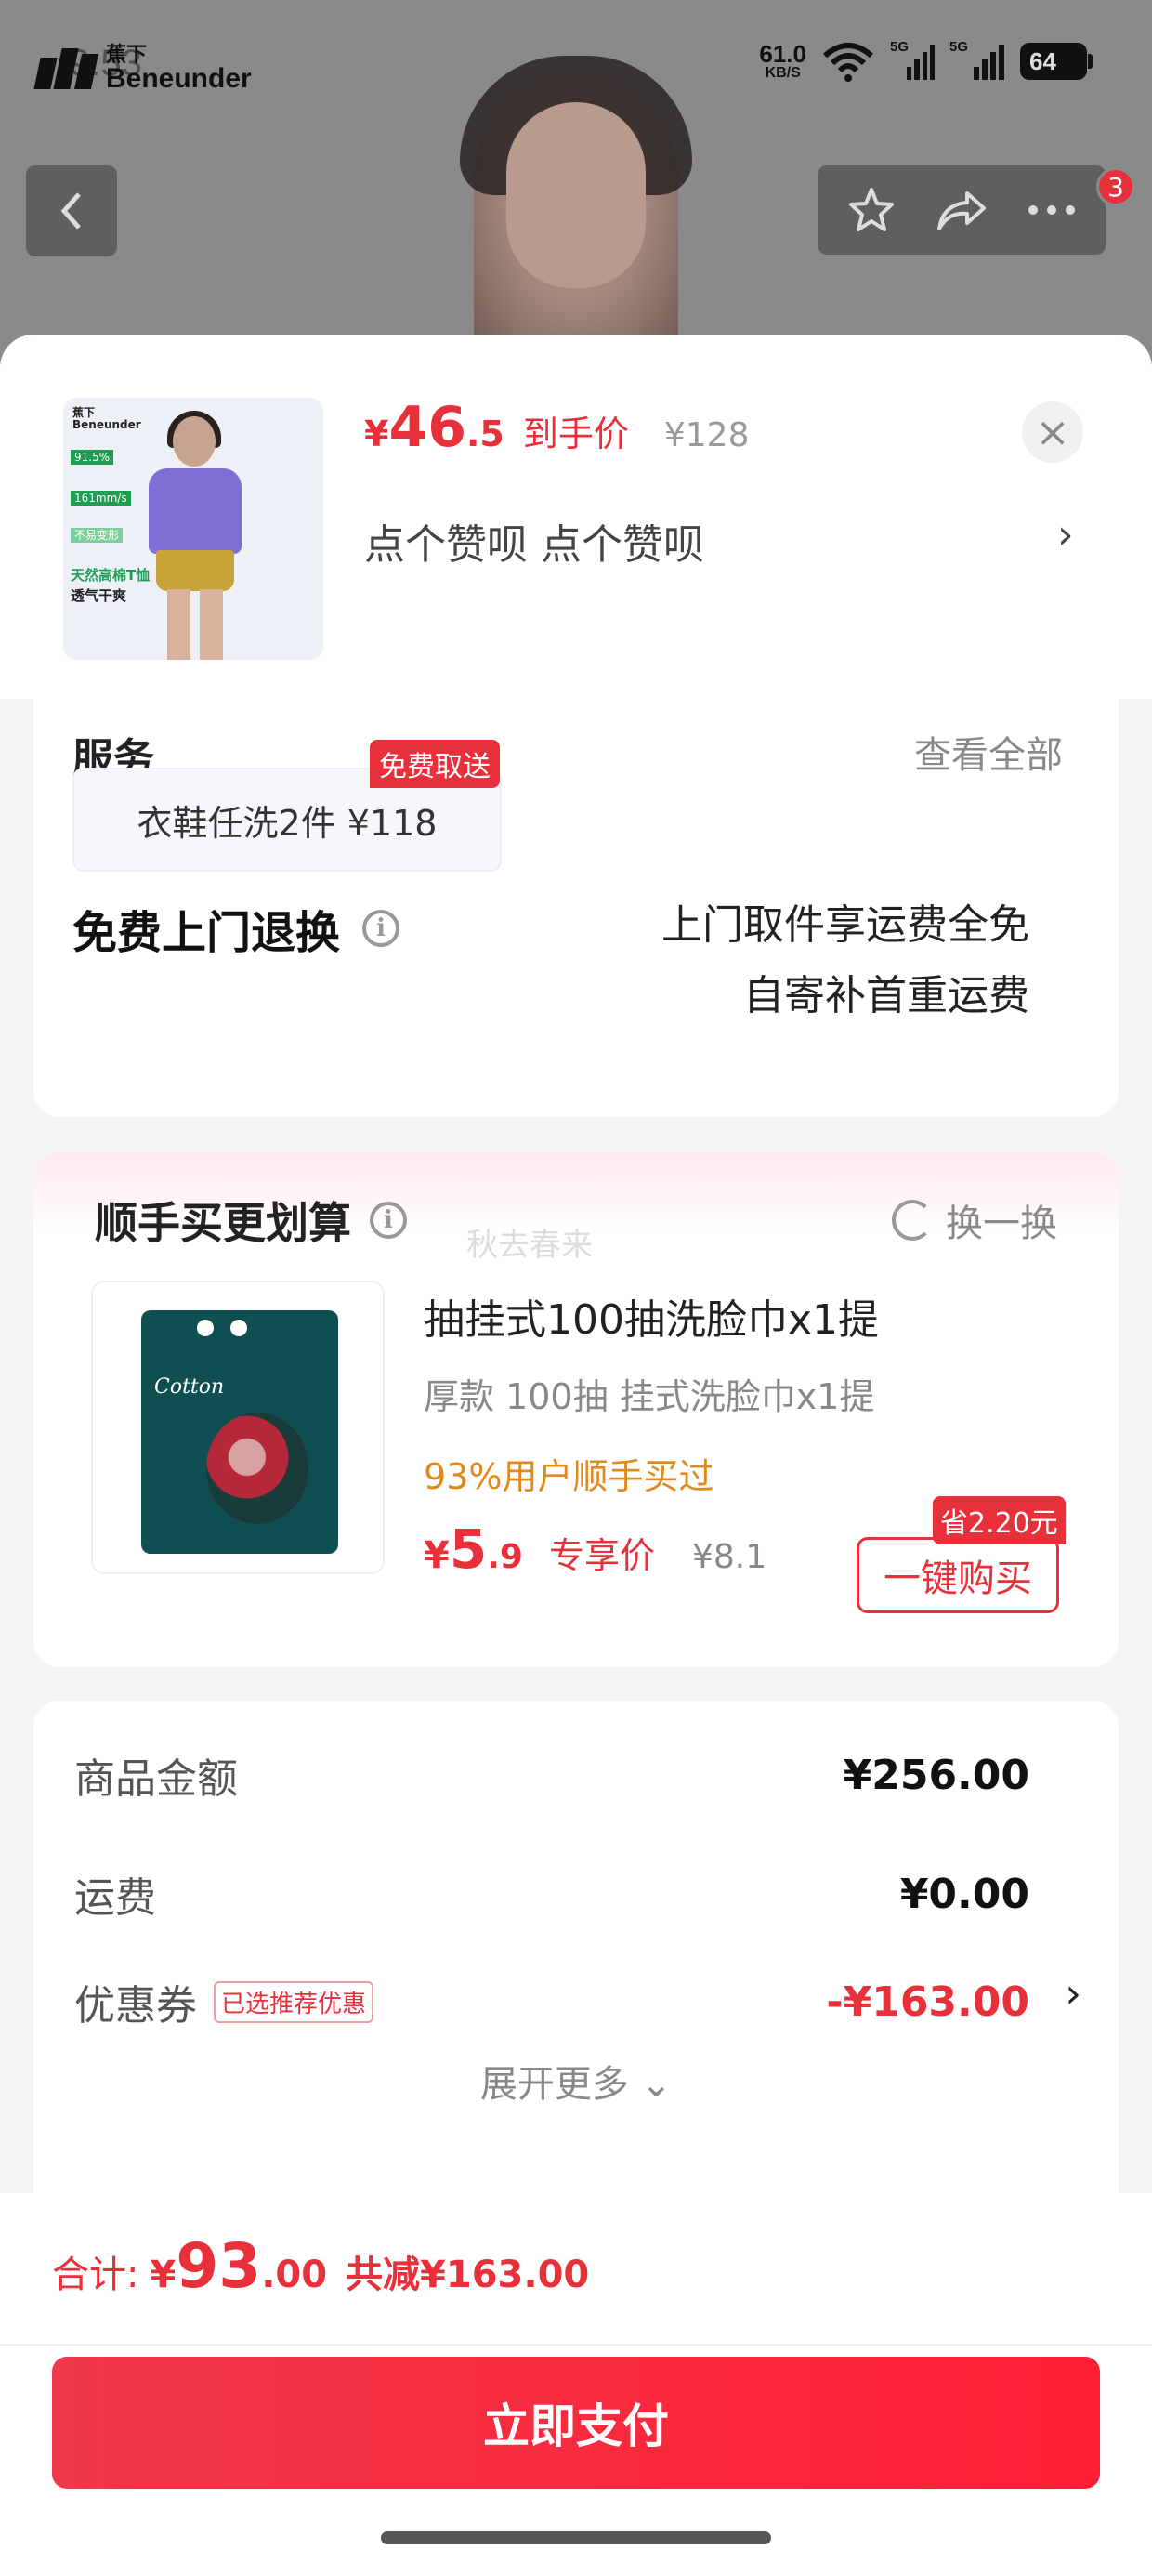  Describe the element at coordinates (848, 62) in the screenshot. I see `wifi-icon` at that location.